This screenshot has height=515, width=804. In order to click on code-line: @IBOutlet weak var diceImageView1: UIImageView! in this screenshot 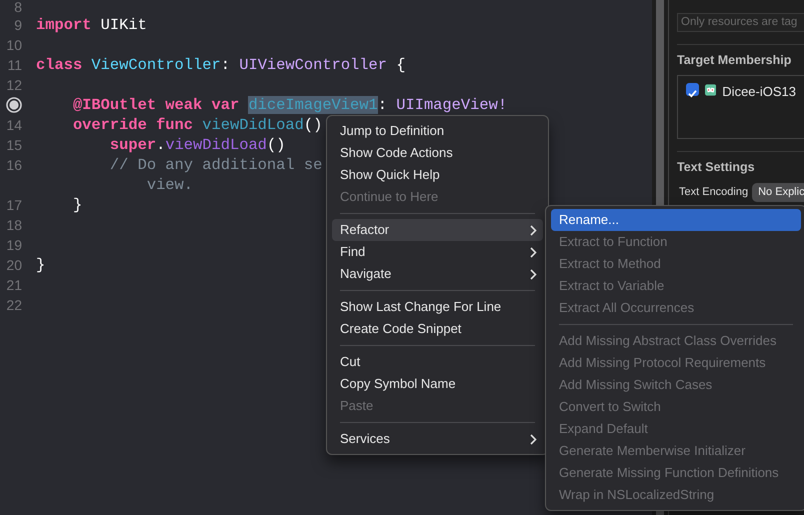, I will do `click(290, 105)`.